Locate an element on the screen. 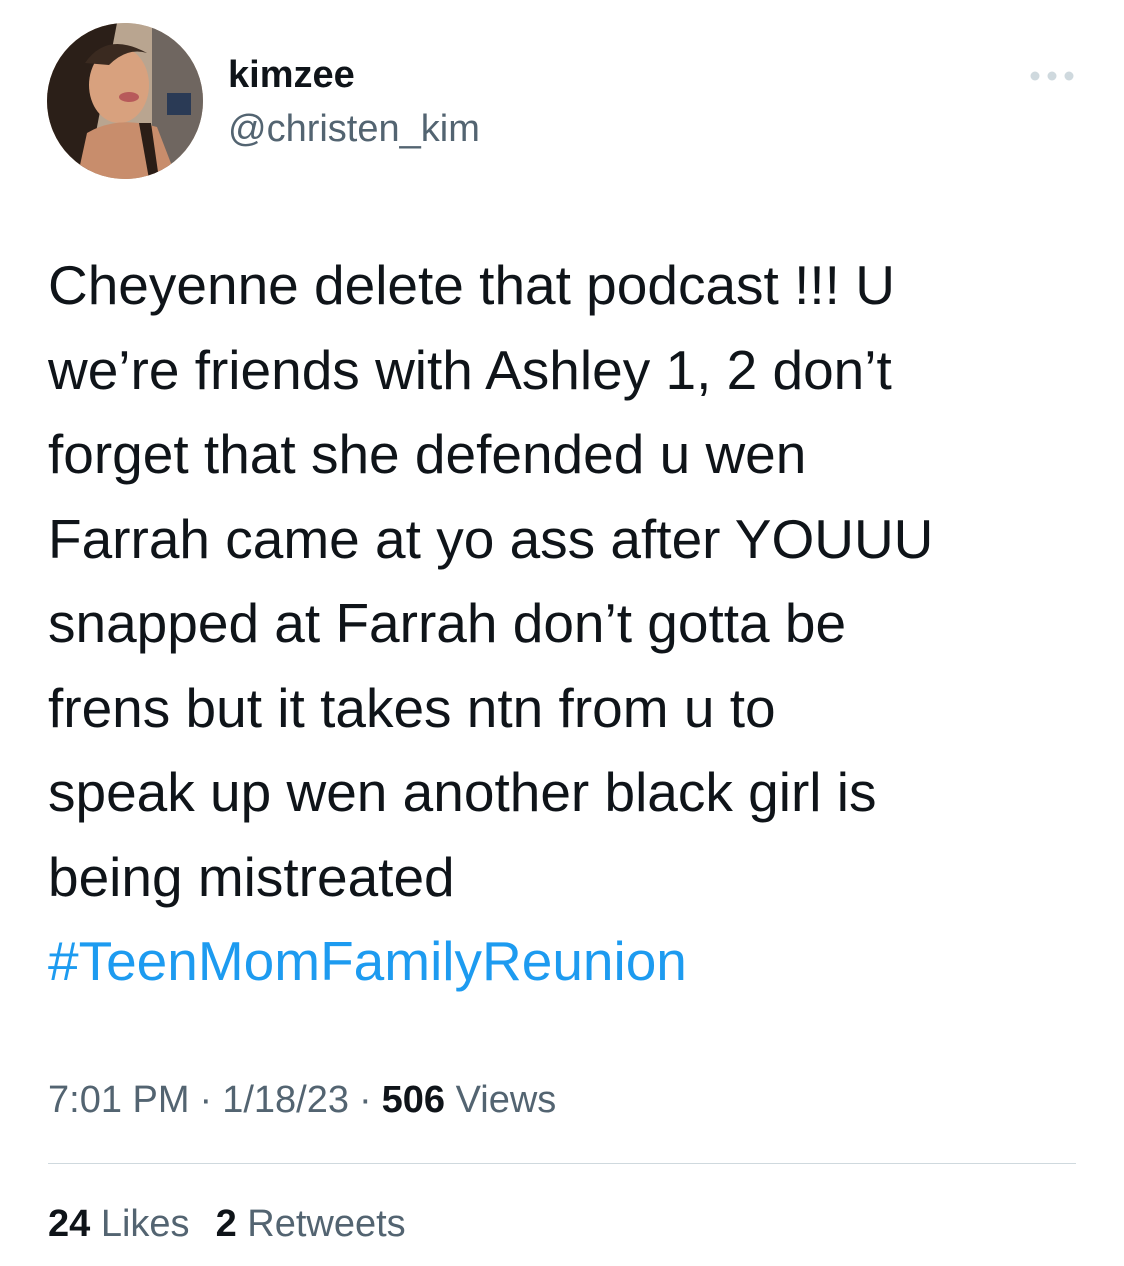  tweet-text-line: speak up wen another black girl is is located at coordinates (462, 792).